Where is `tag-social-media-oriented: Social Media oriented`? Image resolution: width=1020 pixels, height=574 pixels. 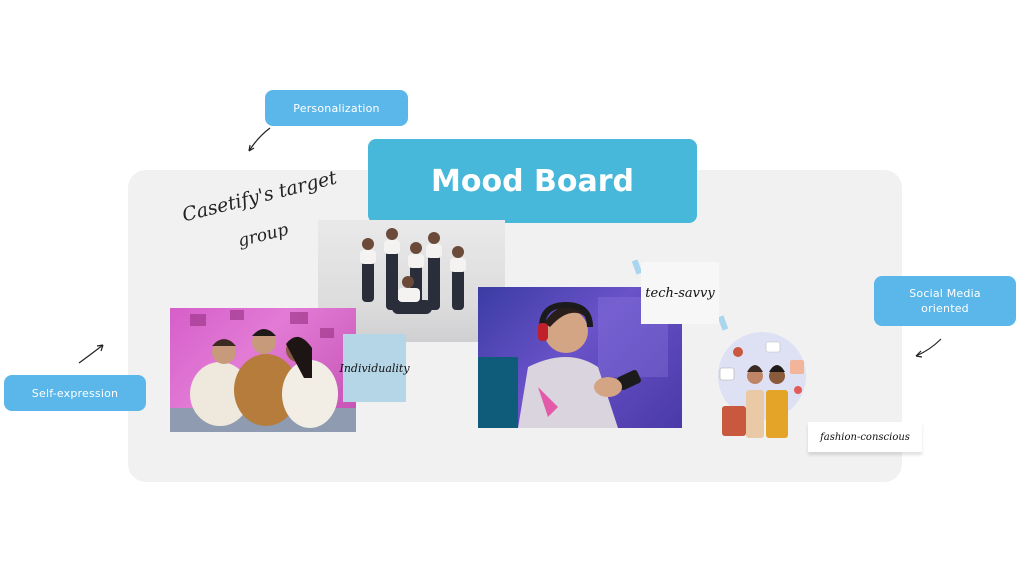 tag-social-media-oriented: Social Media oriented is located at coordinates (945, 301).